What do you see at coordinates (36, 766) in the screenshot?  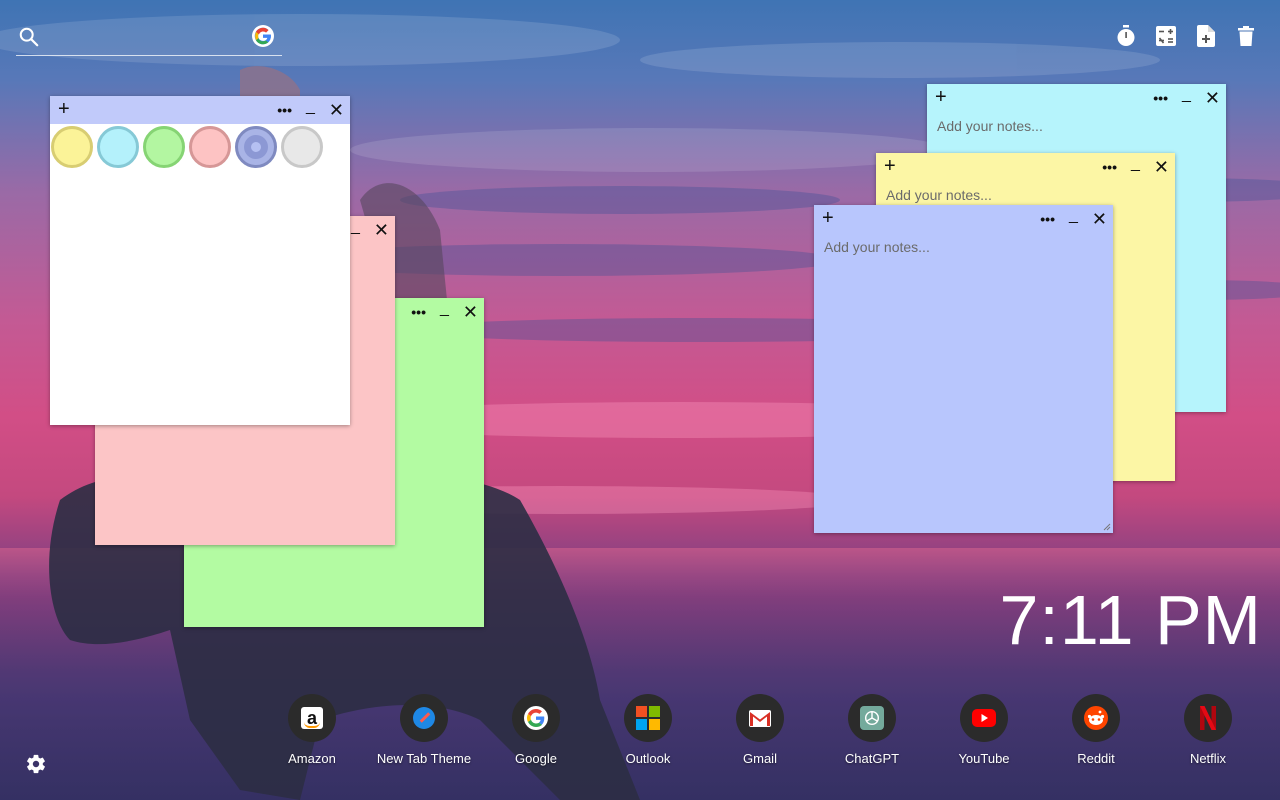 I see `settings-gear-icon` at bounding box center [36, 766].